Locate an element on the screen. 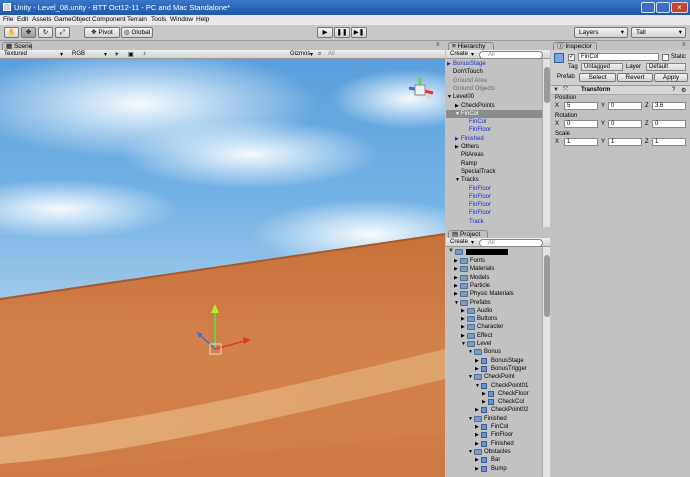 The height and width of the screenshot is (477, 690). hierarchy-item: Track is located at coordinates (494, 222).